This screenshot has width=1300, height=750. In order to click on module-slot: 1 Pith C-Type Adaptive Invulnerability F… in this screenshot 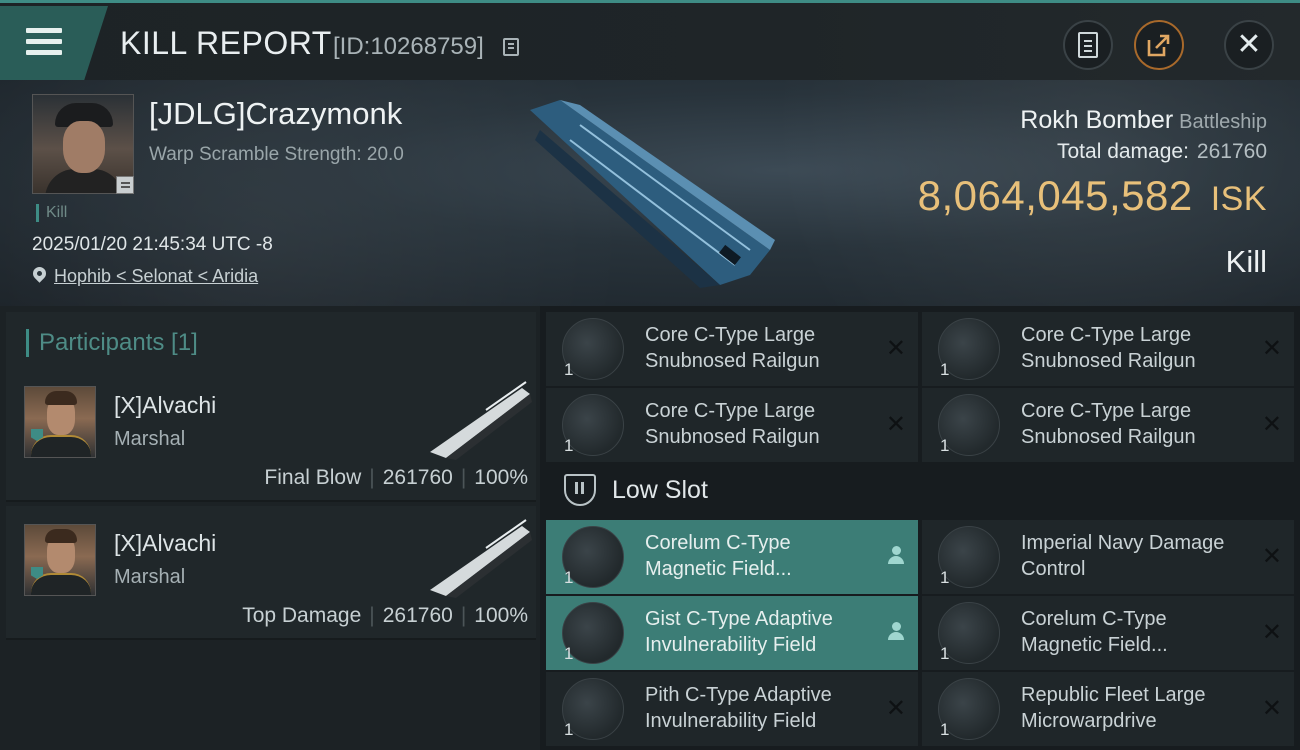, I will do `click(732, 709)`.